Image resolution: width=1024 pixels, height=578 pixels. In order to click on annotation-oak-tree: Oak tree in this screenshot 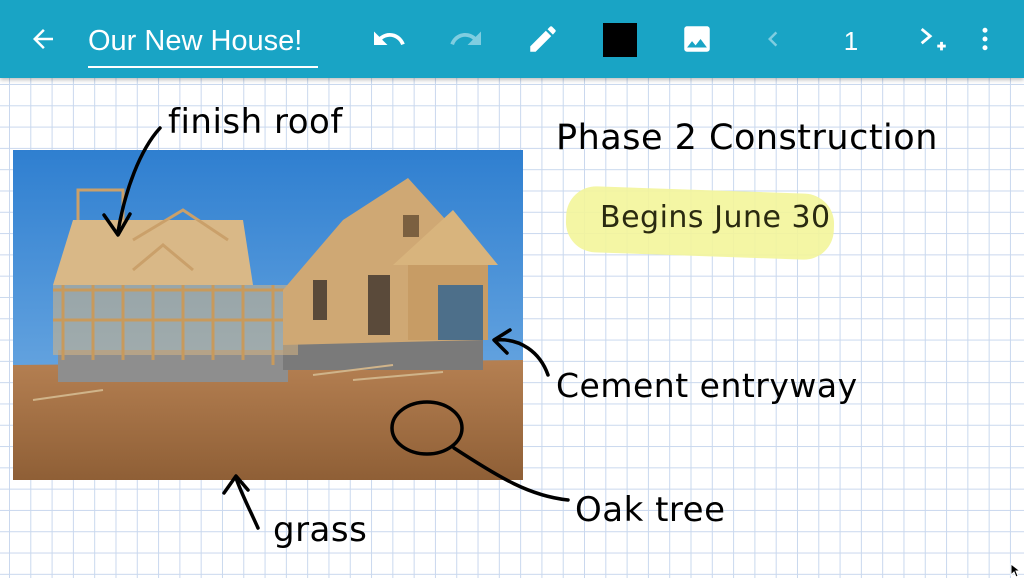, I will do `click(650, 510)`.